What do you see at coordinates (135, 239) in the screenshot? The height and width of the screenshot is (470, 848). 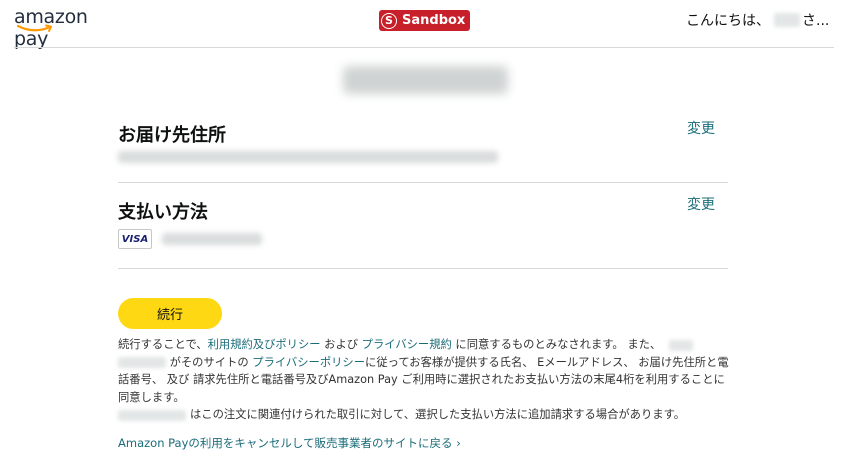 I see `visa-card-icon: VISA` at bounding box center [135, 239].